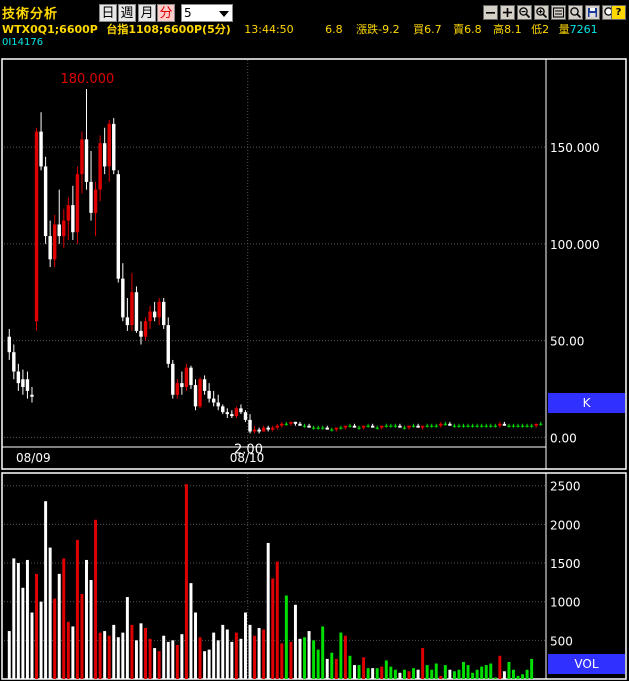 The image size is (629, 681). I want to click on vol-tick-label: 1000, so click(565, 603).